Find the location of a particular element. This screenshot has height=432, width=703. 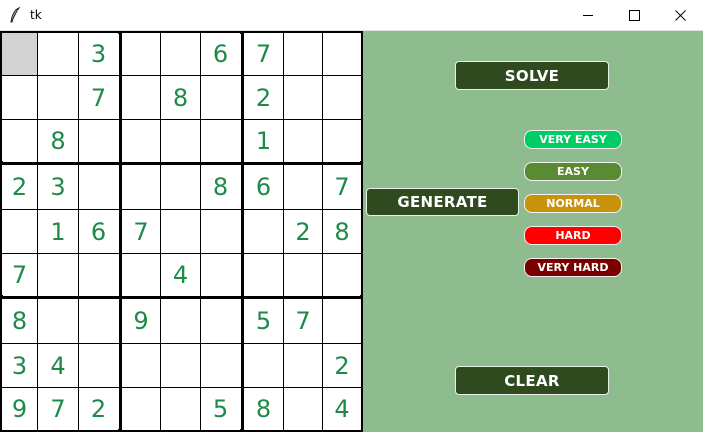

minimize-icon is located at coordinates (587, 15).